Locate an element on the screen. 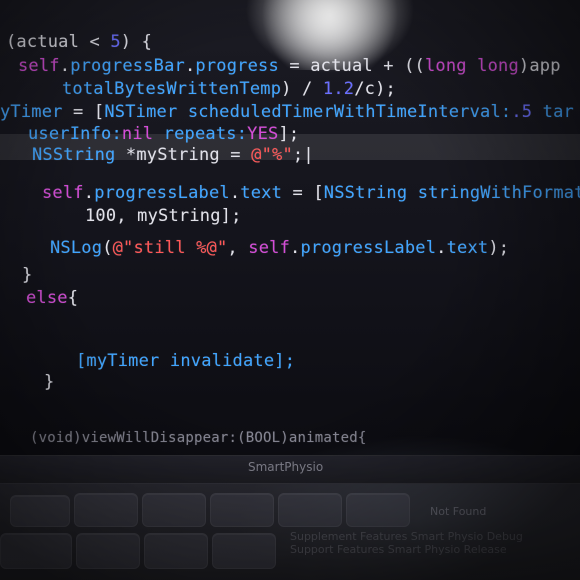 The width and height of the screenshot is (580, 580). dock-bar: SmartPhysio is located at coordinates (290, 469).